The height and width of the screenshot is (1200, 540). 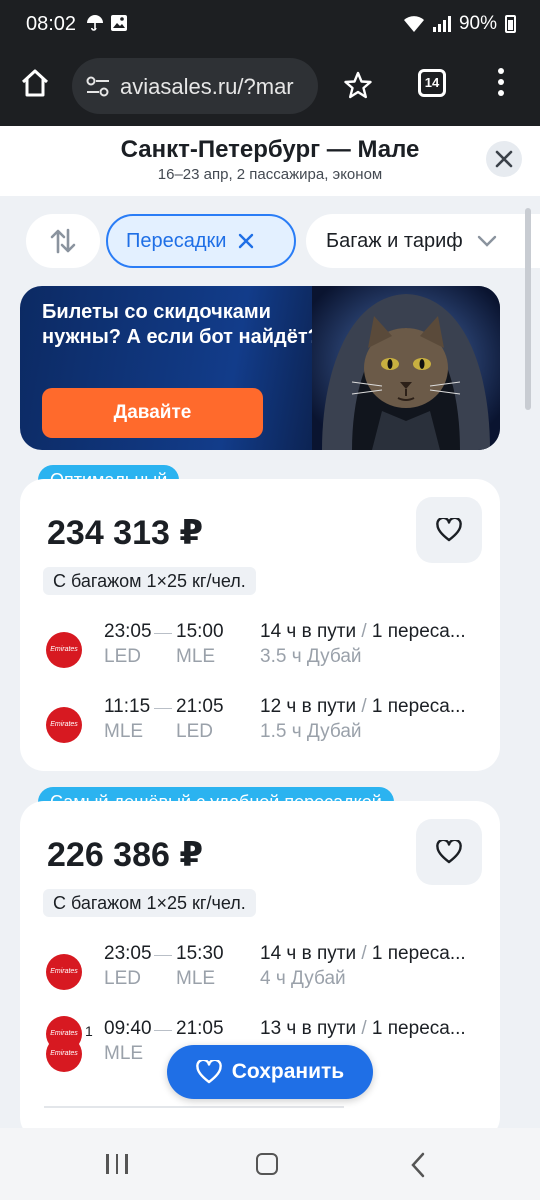 What do you see at coordinates (125, 533) in the screenshot?
I see `ticket-price: 234 313 ₽` at bounding box center [125, 533].